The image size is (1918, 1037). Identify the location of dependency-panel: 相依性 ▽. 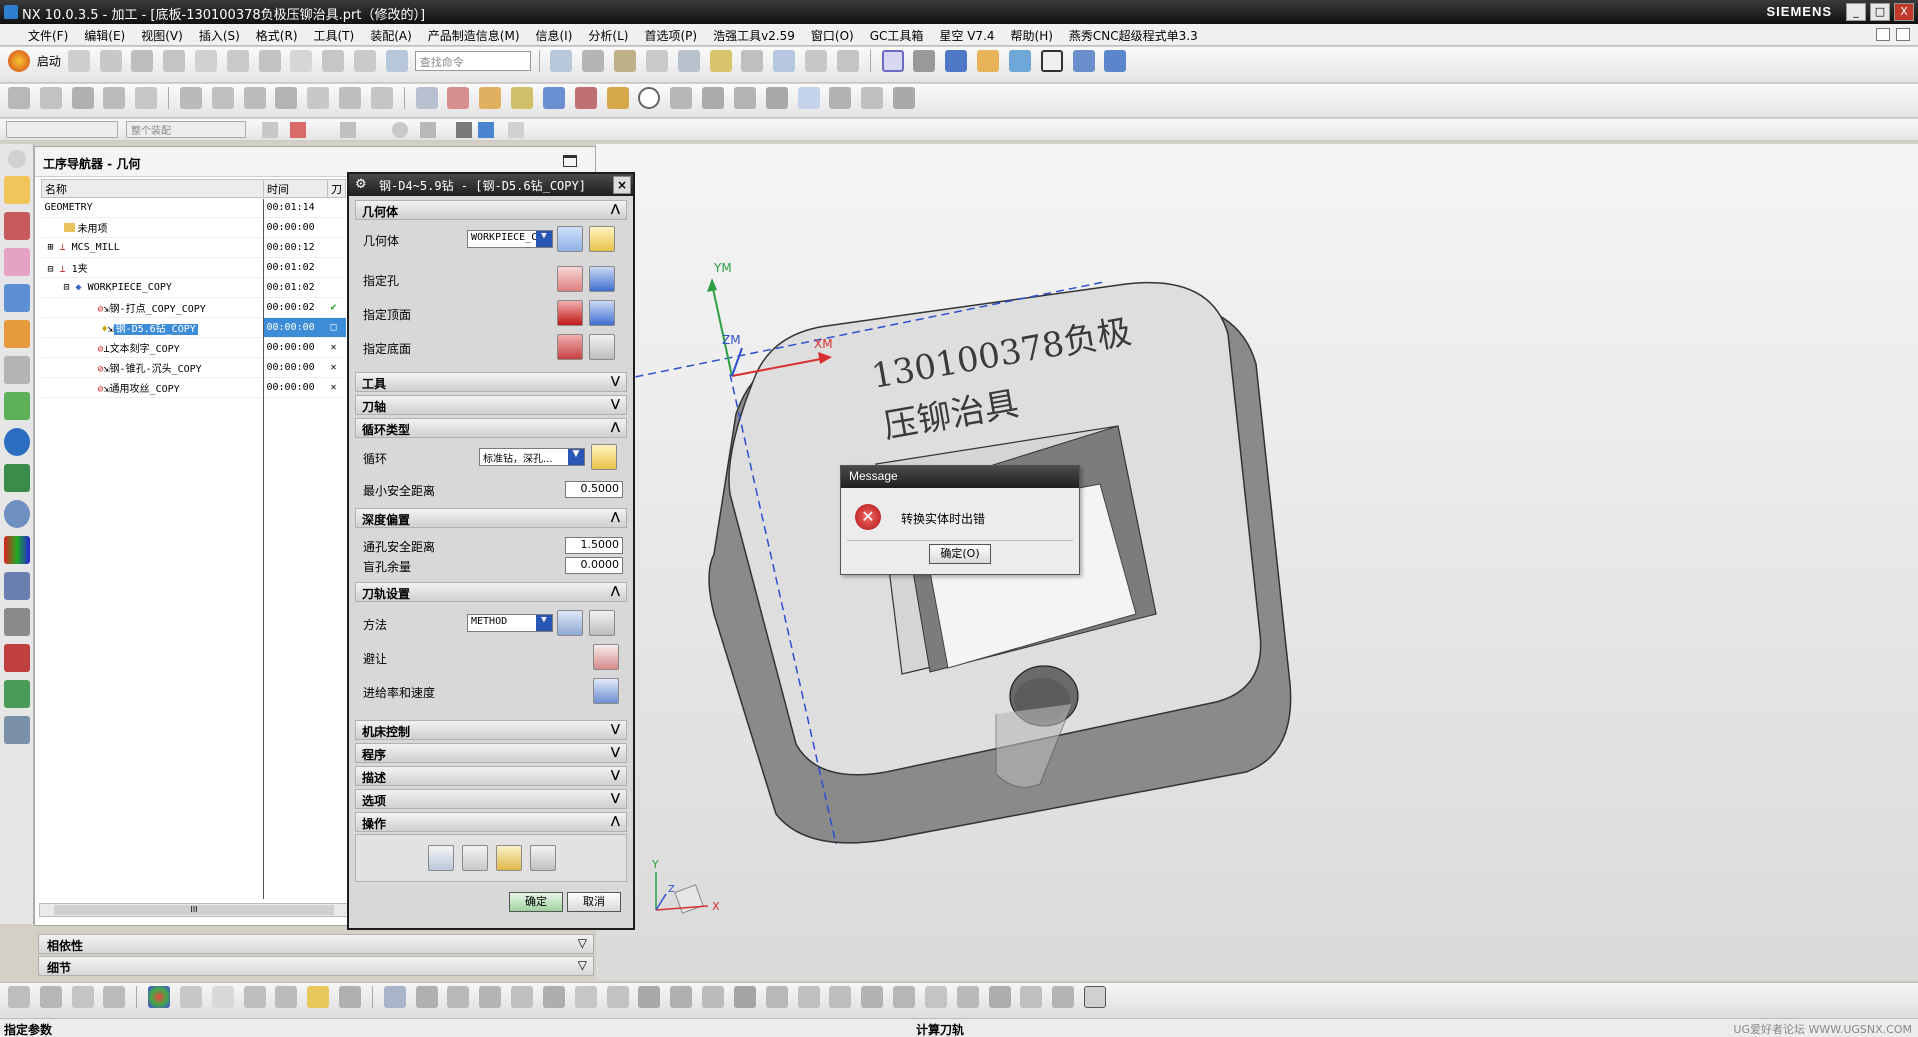
(316, 944).